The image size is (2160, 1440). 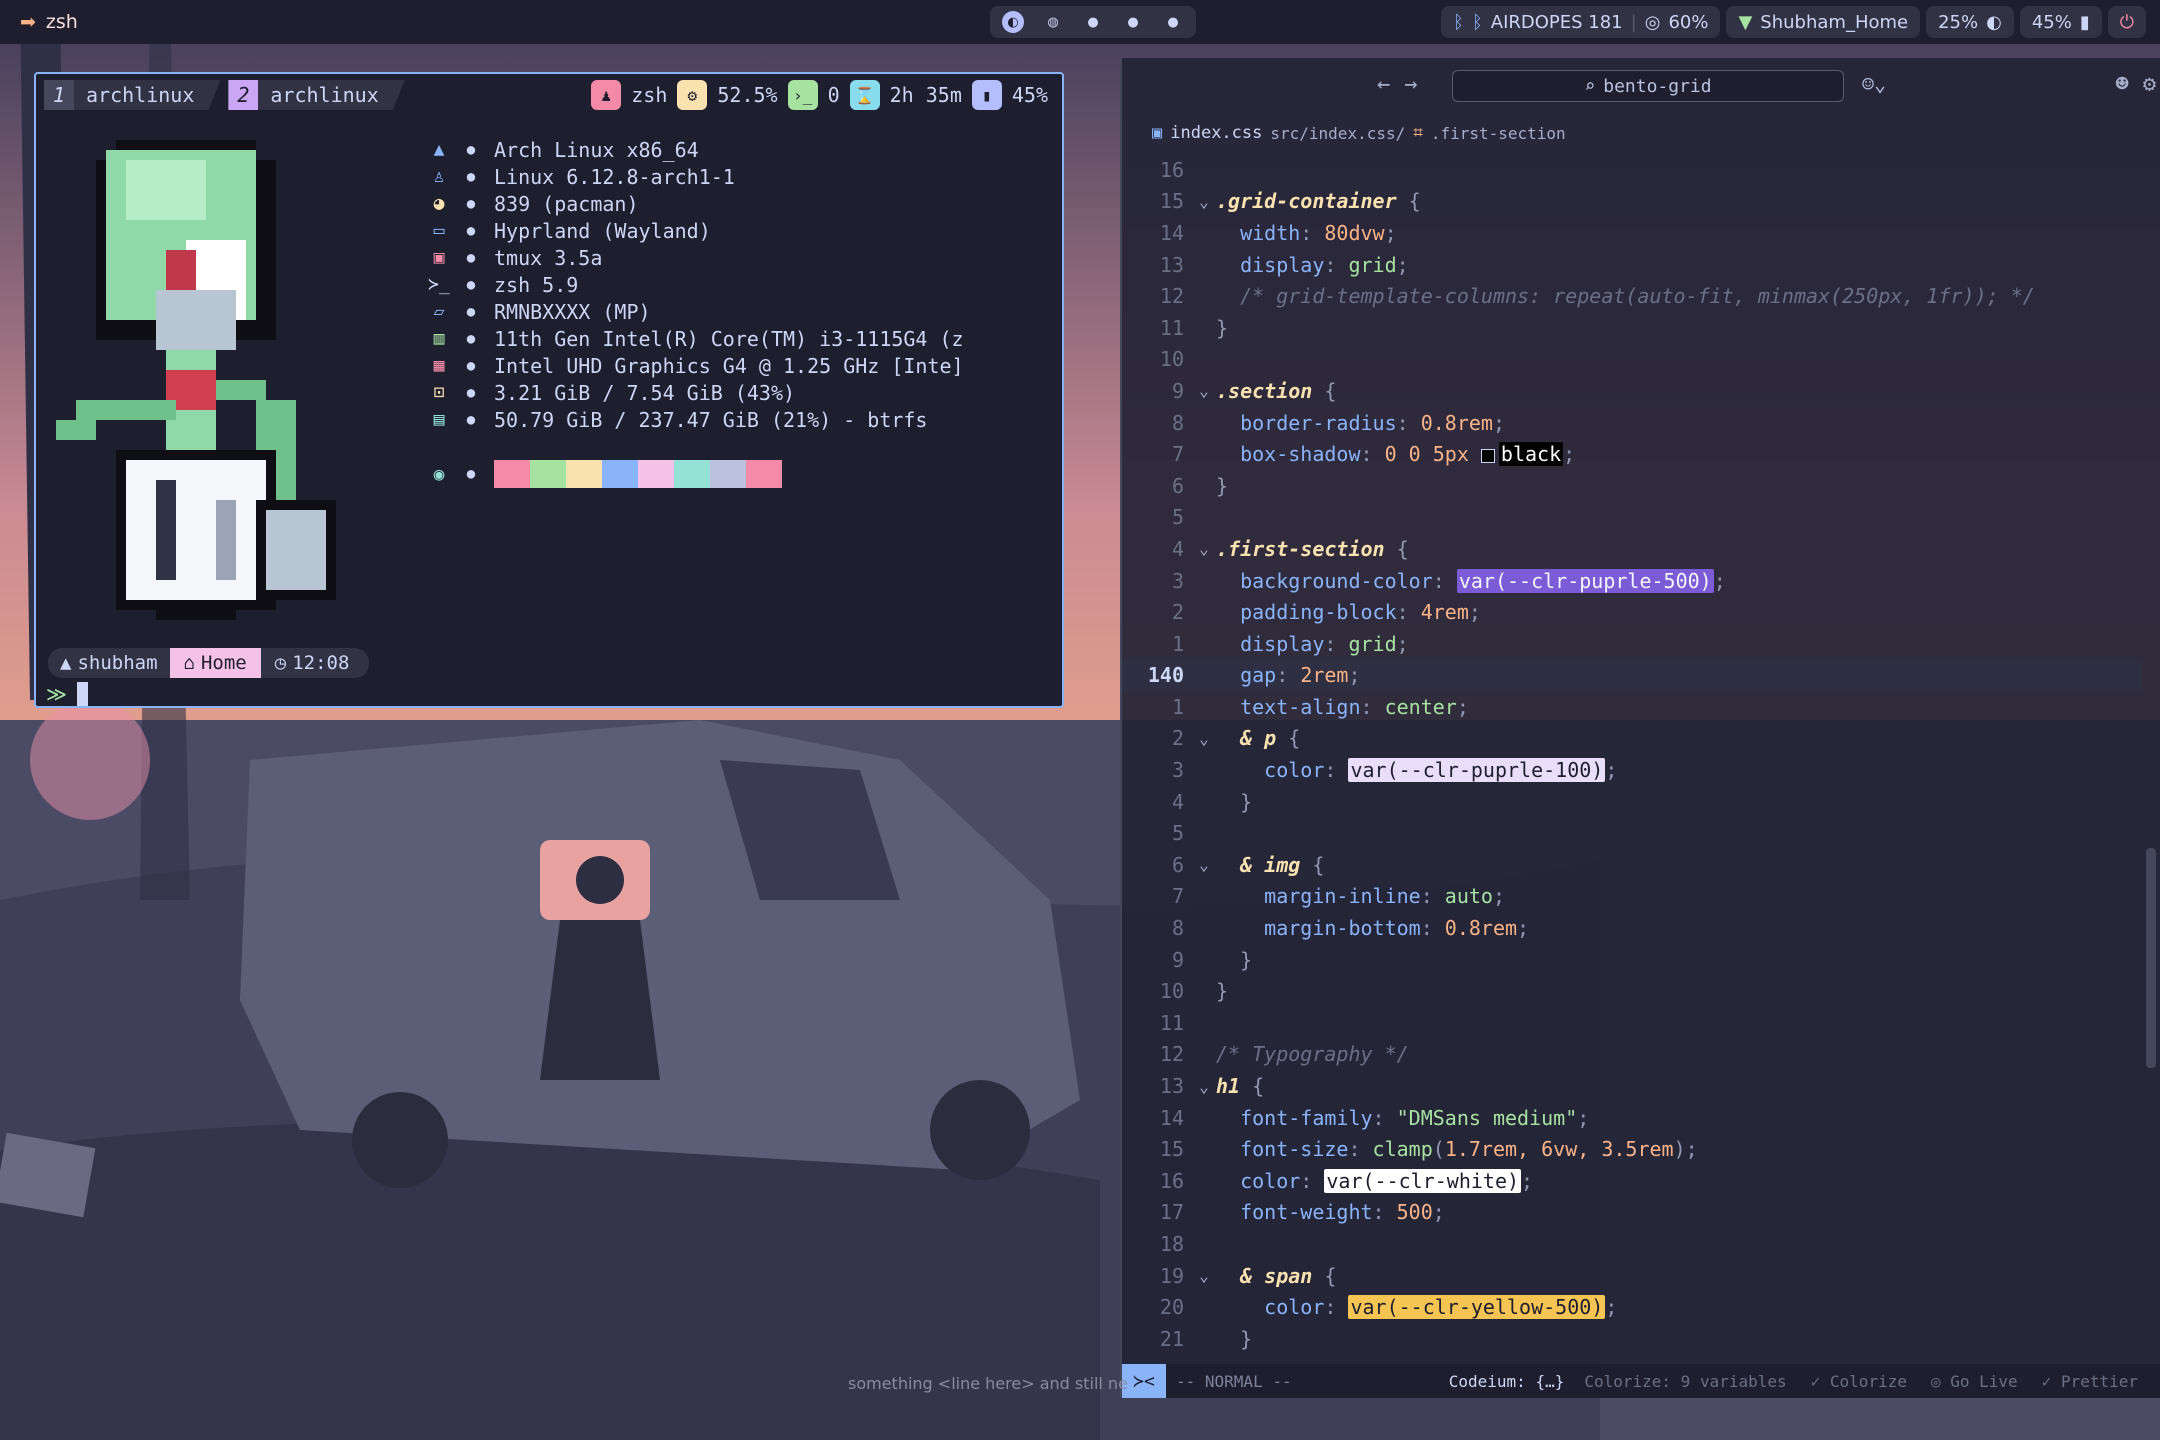 What do you see at coordinates (1312, 1054) in the screenshot?
I see `code-token: /* Typography */` at bounding box center [1312, 1054].